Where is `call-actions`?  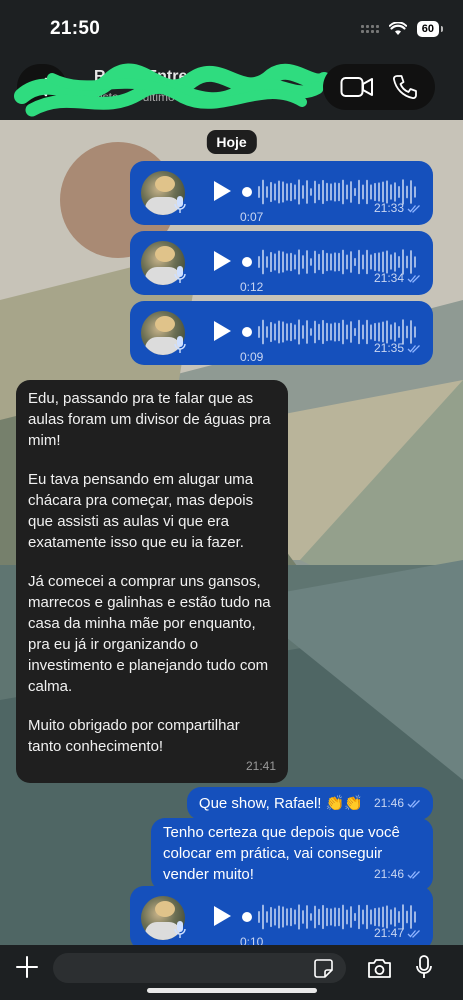 call-actions is located at coordinates (379, 87).